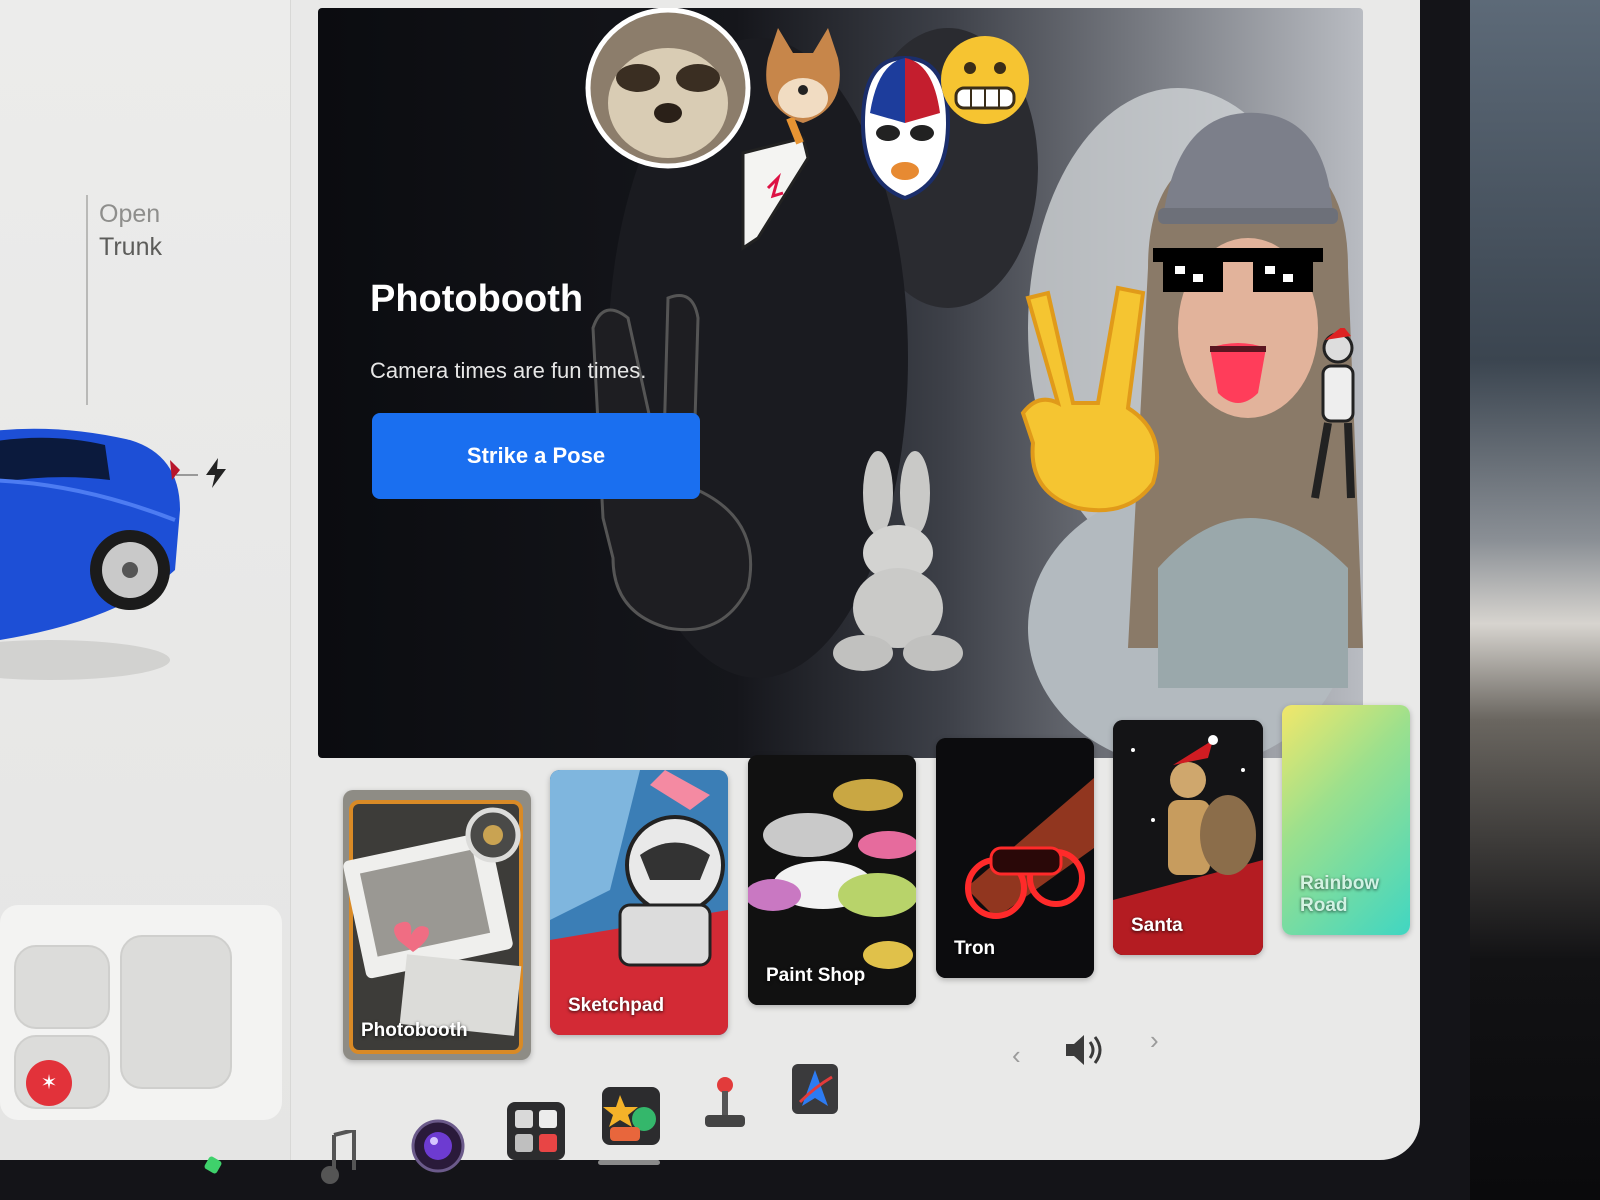  I want to click on tile-label: Sketchpad, so click(616, 1005).